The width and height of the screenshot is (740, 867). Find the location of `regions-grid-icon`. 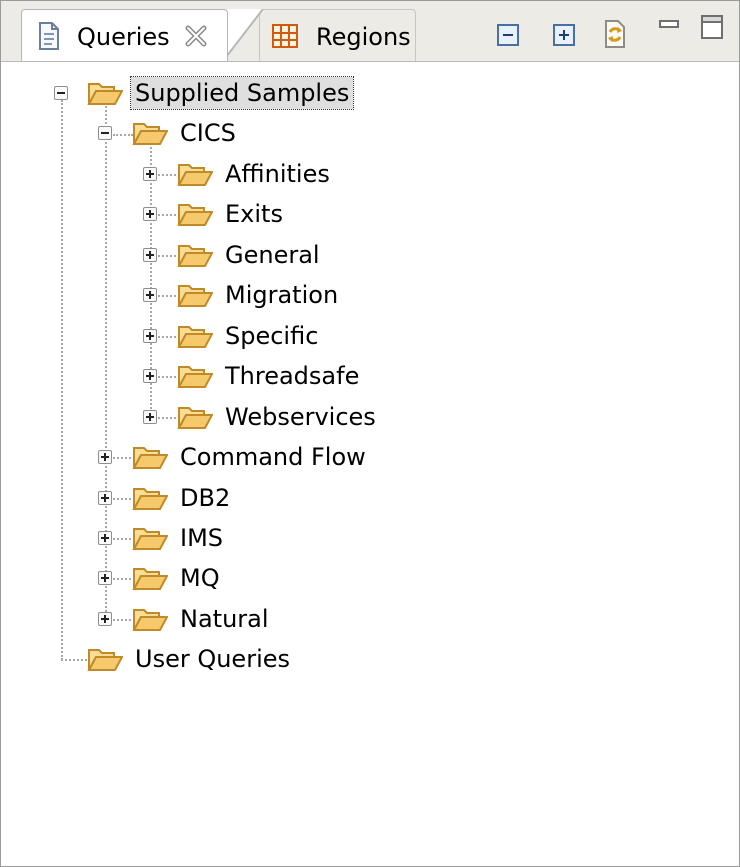

regions-grid-icon is located at coordinates (285, 38).